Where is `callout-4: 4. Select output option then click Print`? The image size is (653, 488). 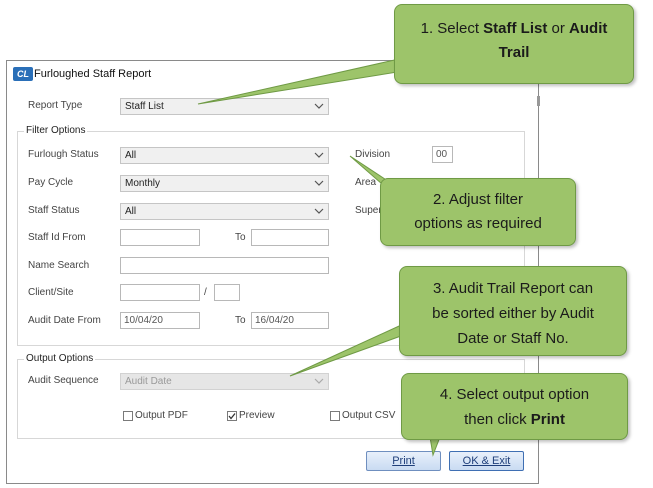 callout-4: 4. Select output option then click Print is located at coordinates (514, 406).